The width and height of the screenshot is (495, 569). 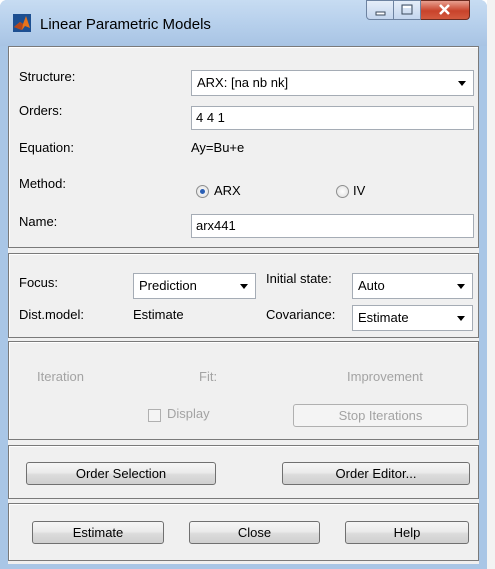 I want to click on initial-state-select: Auto, so click(x=412, y=286).